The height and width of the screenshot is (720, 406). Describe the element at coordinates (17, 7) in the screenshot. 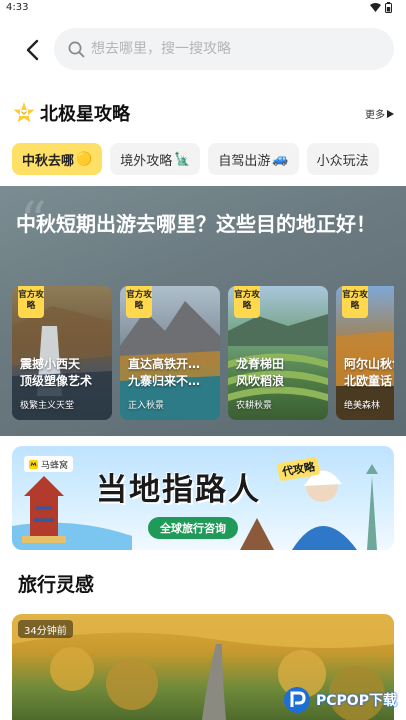

I see `status-time: 4:33` at that location.